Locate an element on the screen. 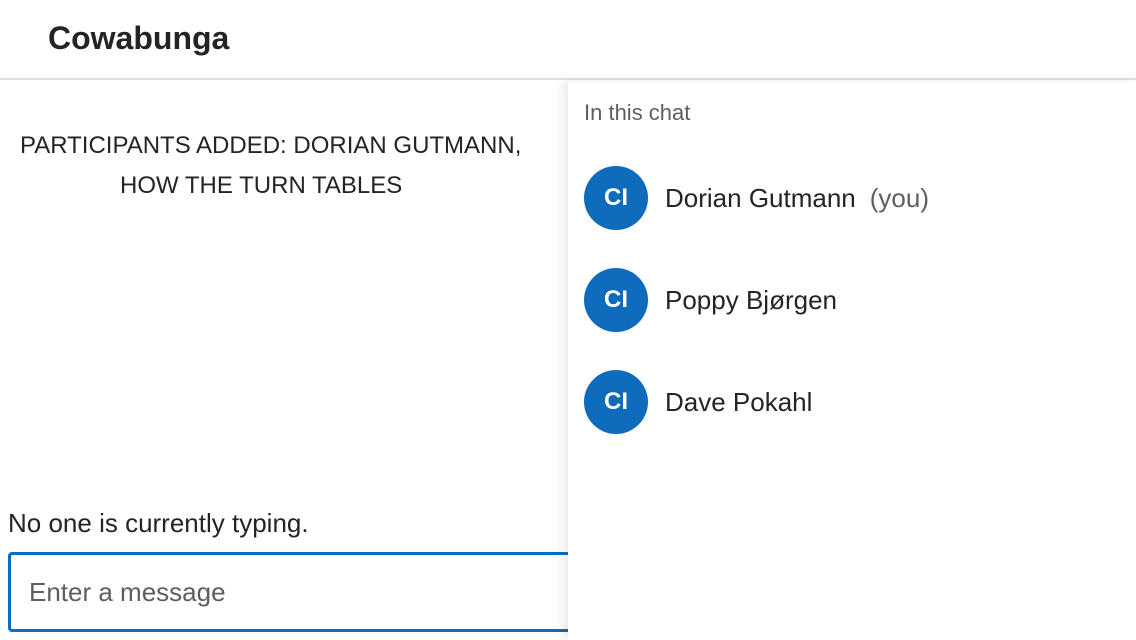  message-input is located at coordinates (318, 592).